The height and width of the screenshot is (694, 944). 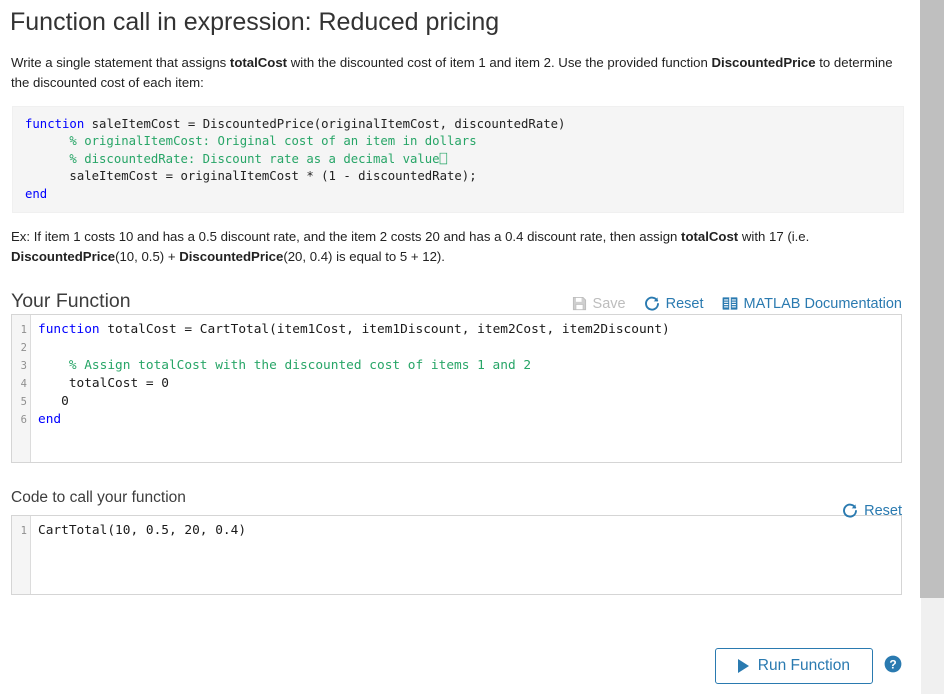 What do you see at coordinates (115, 392) in the screenshot?
I see `editor-line-4: totalCost = 0 0` at bounding box center [115, 392].